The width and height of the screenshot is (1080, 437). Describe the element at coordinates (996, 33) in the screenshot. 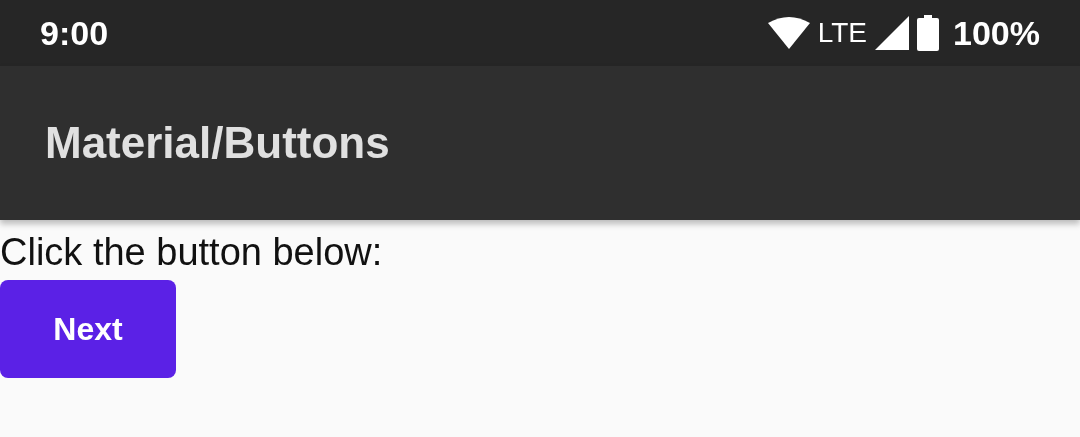

I see `battery-percent: 100%` at that location.